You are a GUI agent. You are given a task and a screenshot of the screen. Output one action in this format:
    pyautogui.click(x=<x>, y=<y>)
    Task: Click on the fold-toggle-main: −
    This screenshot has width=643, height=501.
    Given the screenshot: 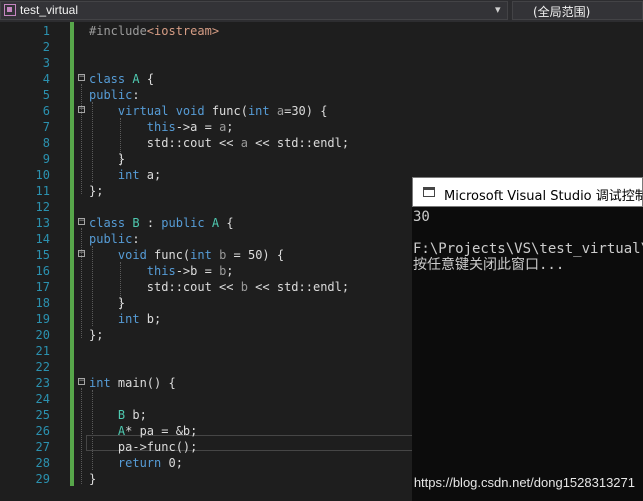 What is the action you would take?
    pyautogui.click(x=81, y=381)
    